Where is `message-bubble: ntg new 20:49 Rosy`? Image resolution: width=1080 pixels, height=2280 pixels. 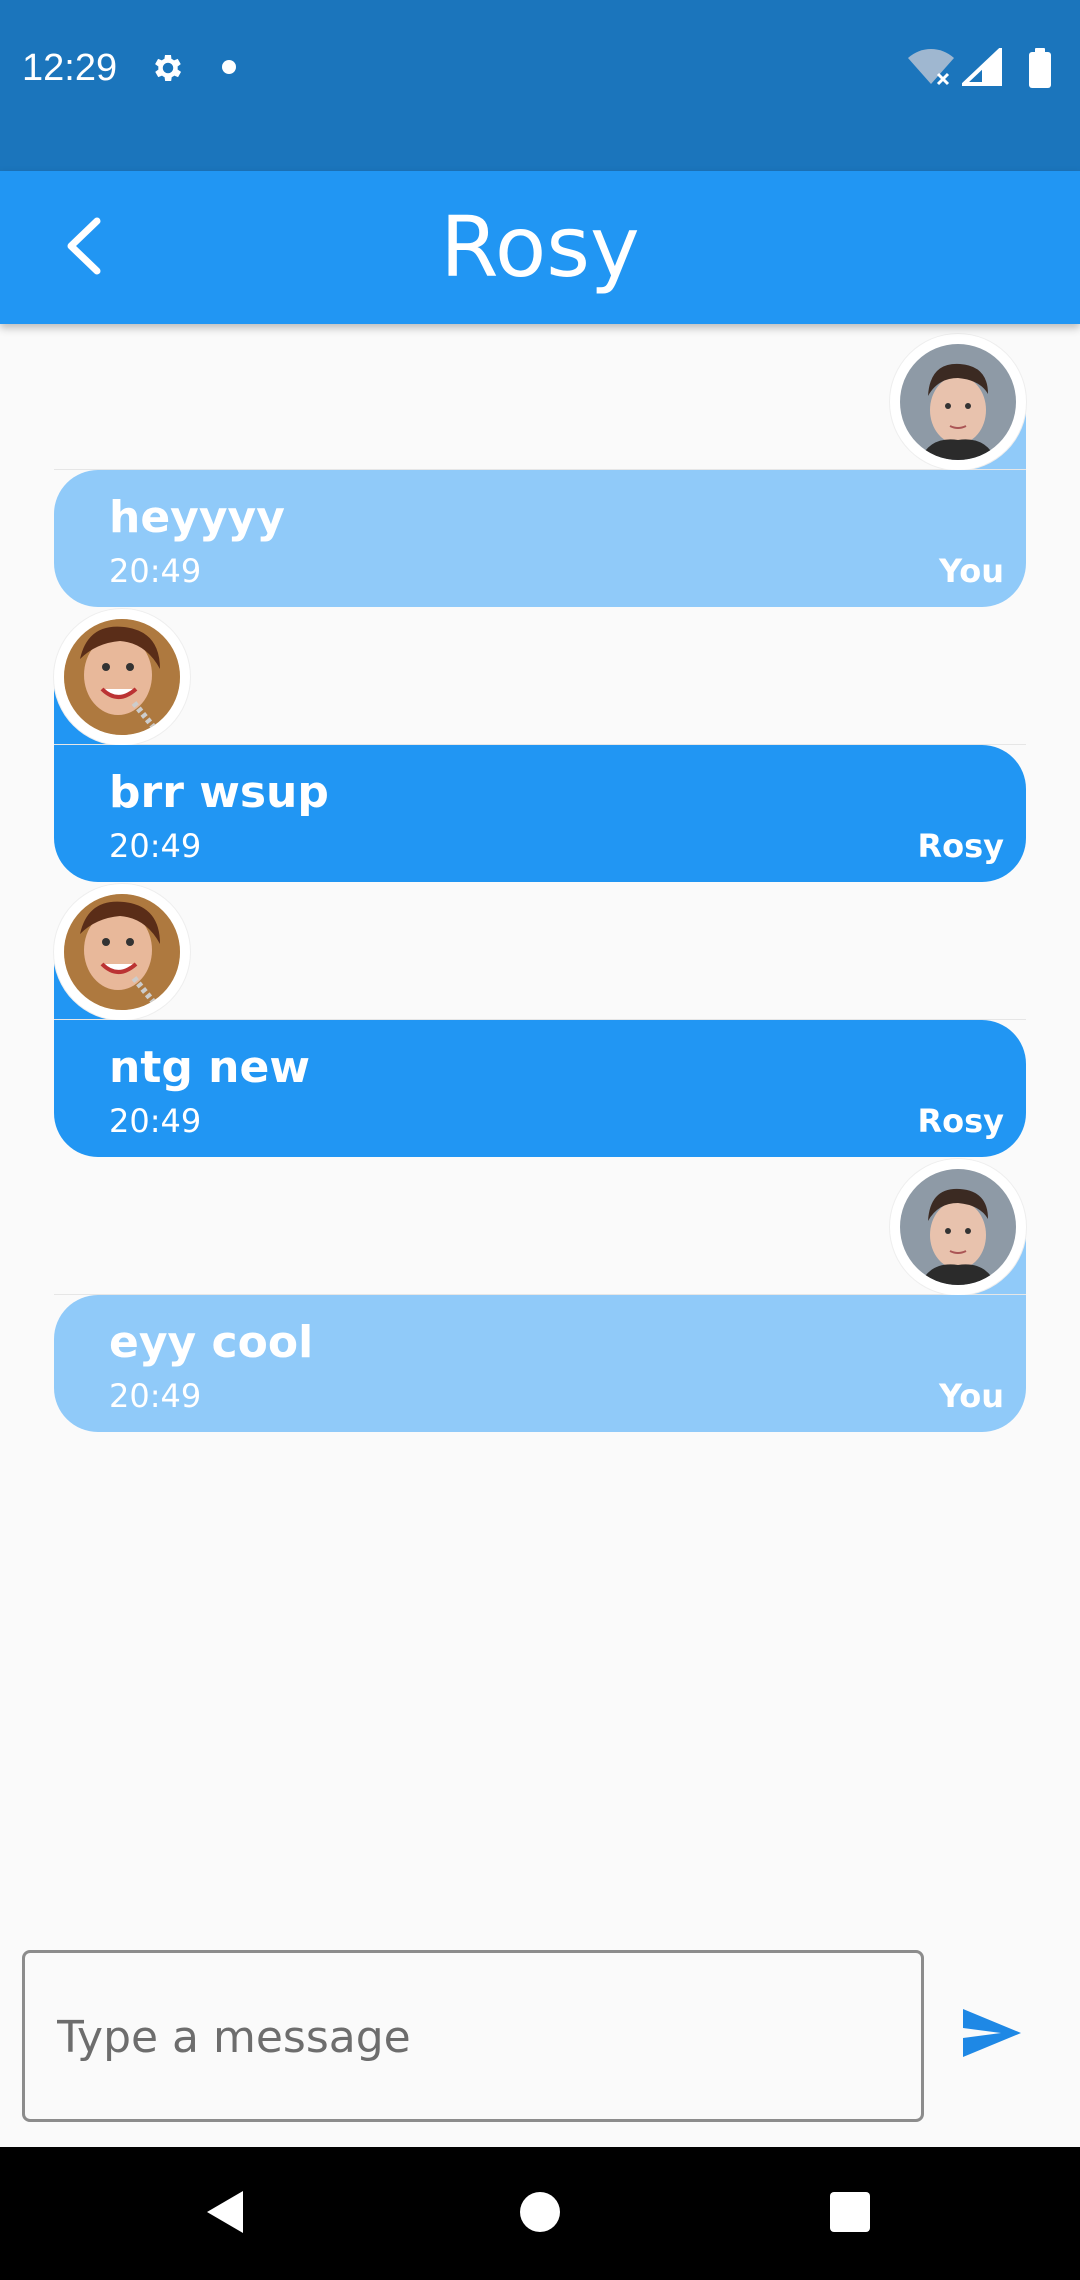
message-bubble: ntg new 20:49 Rosy is located at coordinates (540, 1088).